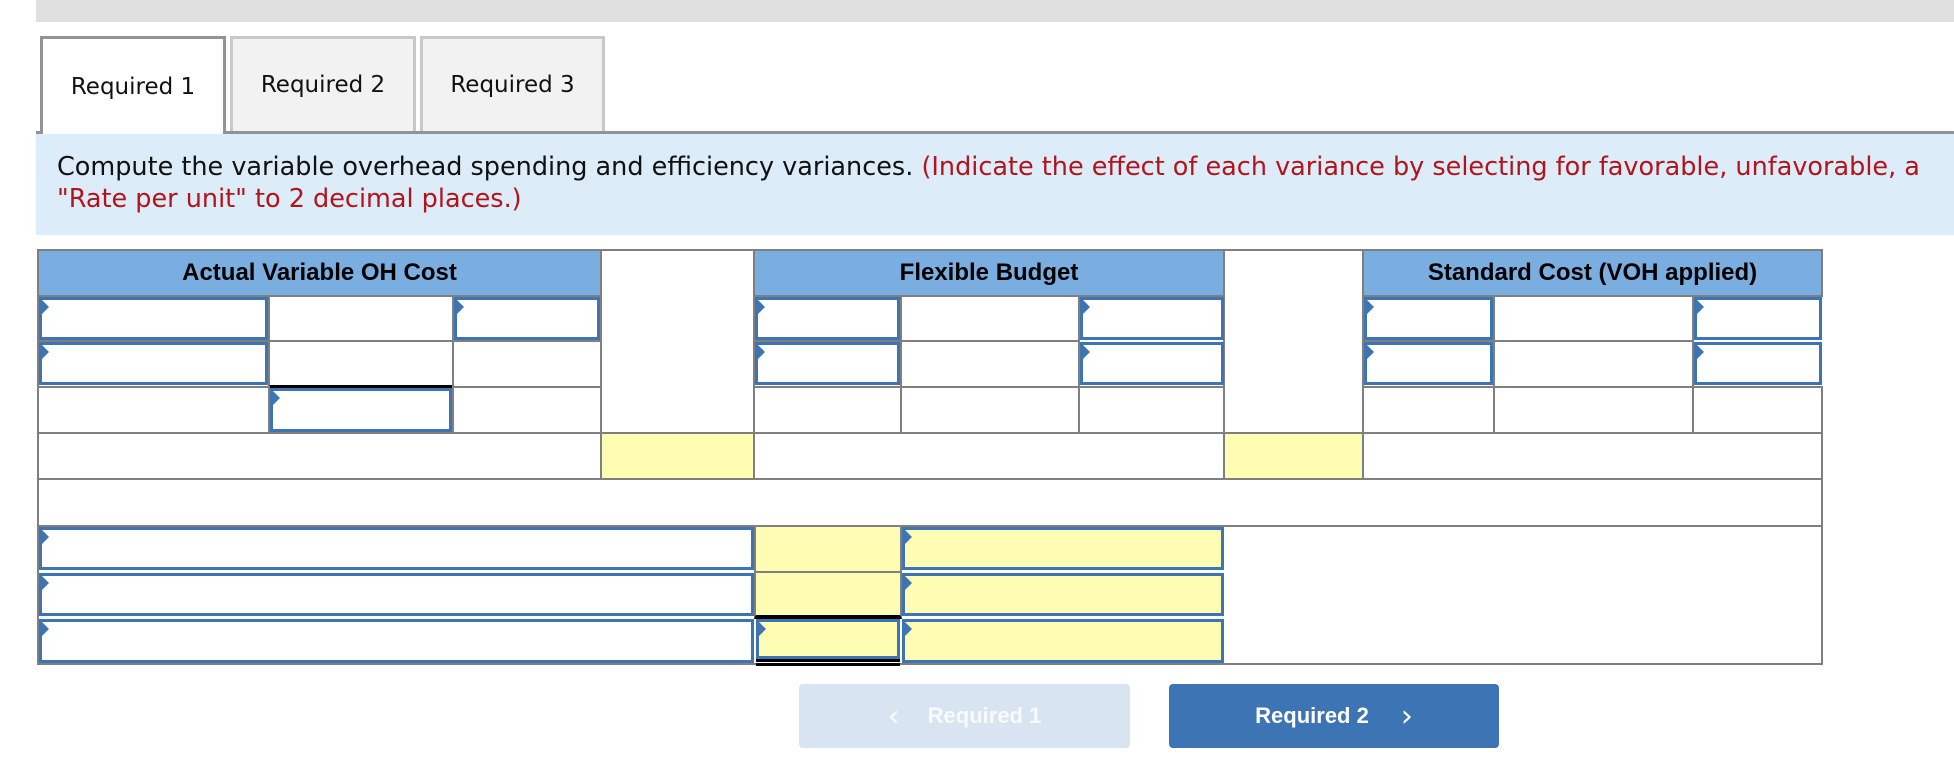 The height and width of the screenshot is (774, 1954). I want to click on std-row1-label-select, so click(1428, 318).